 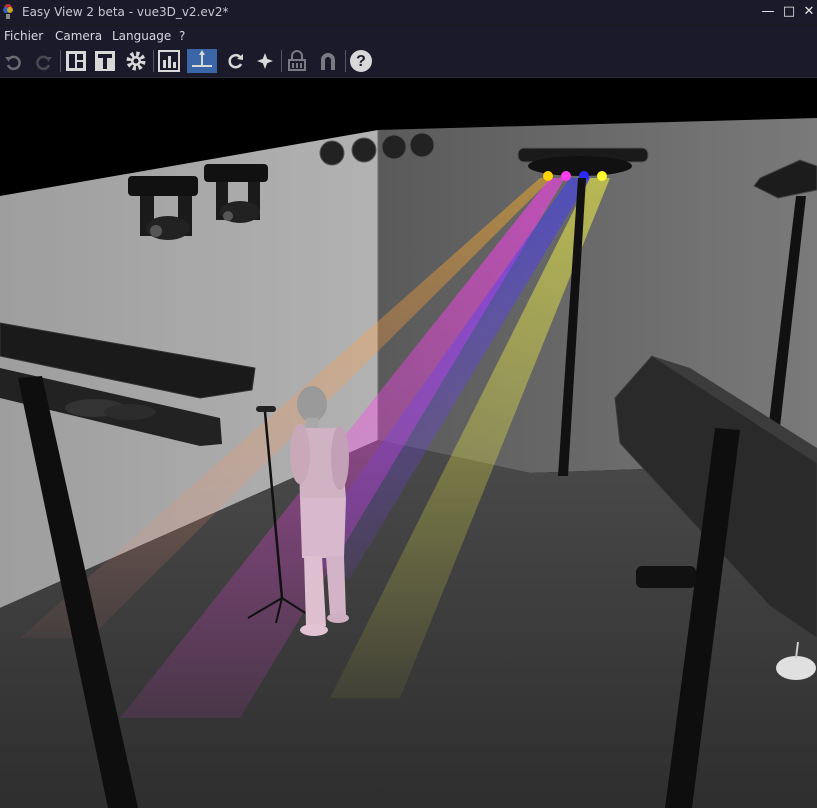 What do you see at coordinates (78, 36) in the screenshot?
I see `menu-camera: Camera` at bounding box center [78, 36].